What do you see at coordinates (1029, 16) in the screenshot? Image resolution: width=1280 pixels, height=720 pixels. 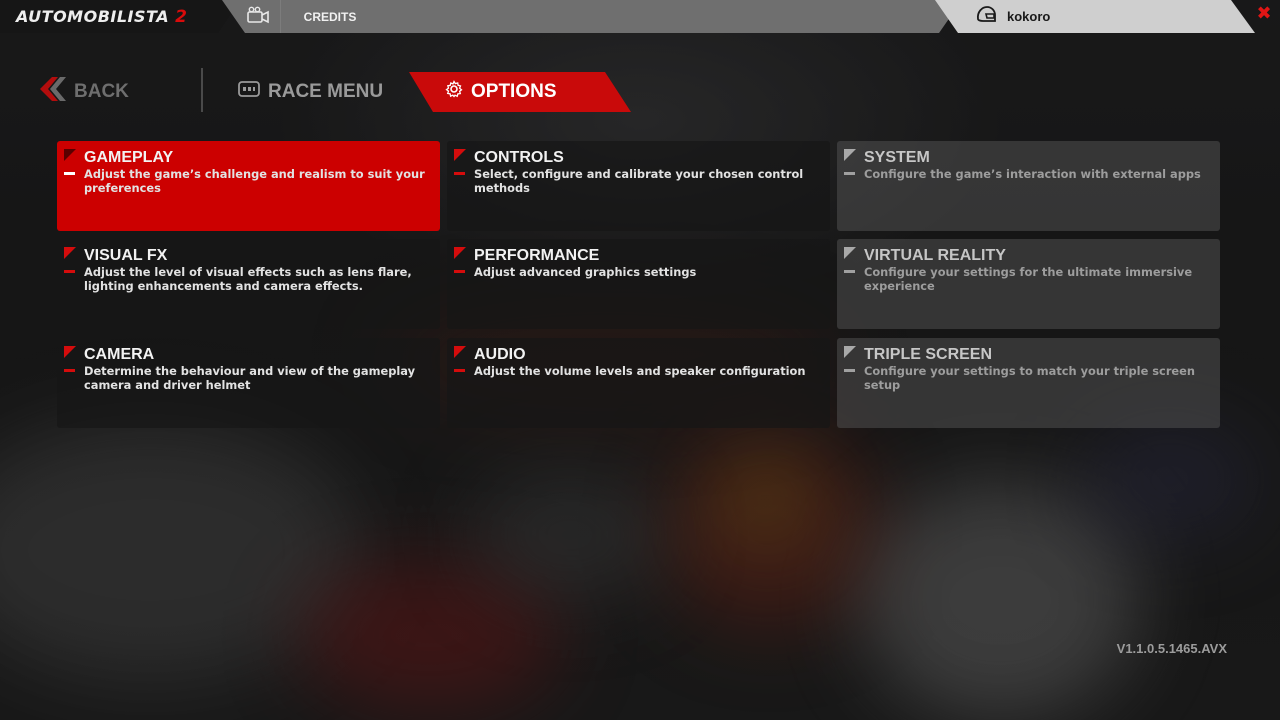 I see `username: kokoro` at bounding box center [1029, 16].